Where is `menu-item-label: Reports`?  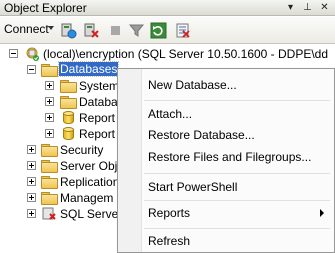 menu-item-label: Reports is located at coordinates (169, 213).